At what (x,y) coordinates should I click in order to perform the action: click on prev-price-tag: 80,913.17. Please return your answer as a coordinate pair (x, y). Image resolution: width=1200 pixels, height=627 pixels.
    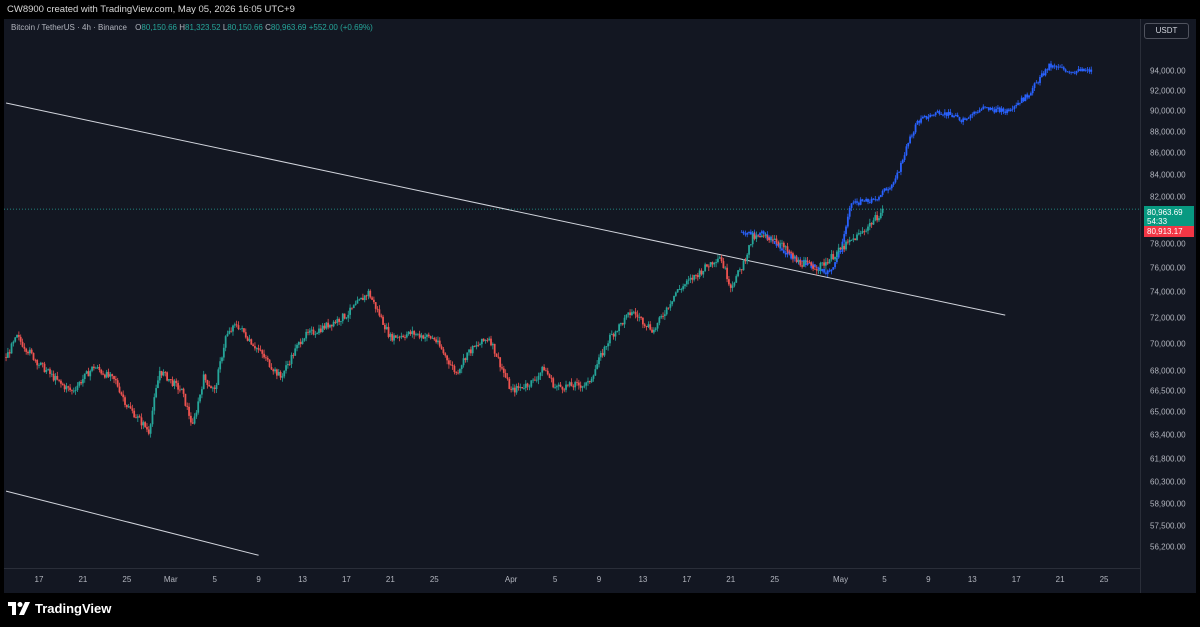
    Looking at the image, I should click on (1169, 231).